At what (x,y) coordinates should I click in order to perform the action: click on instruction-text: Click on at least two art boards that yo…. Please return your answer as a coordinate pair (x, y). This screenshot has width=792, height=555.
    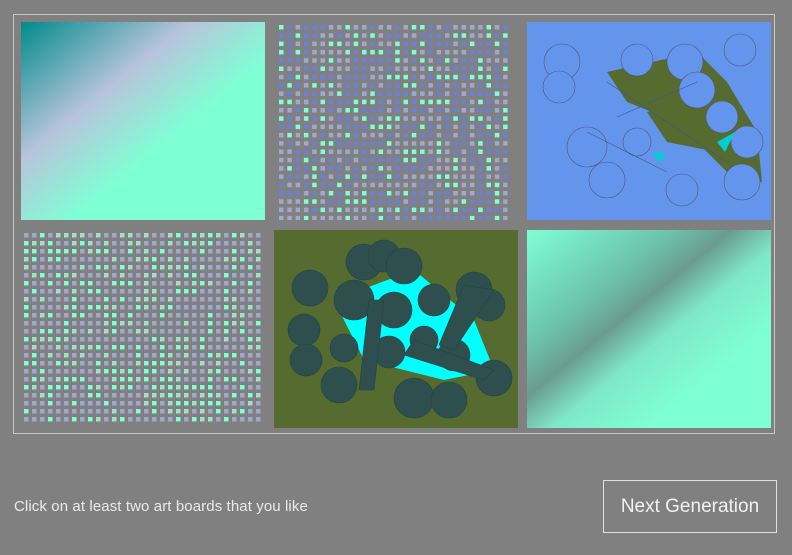
    Looking at the image, I should click on (161, 506).